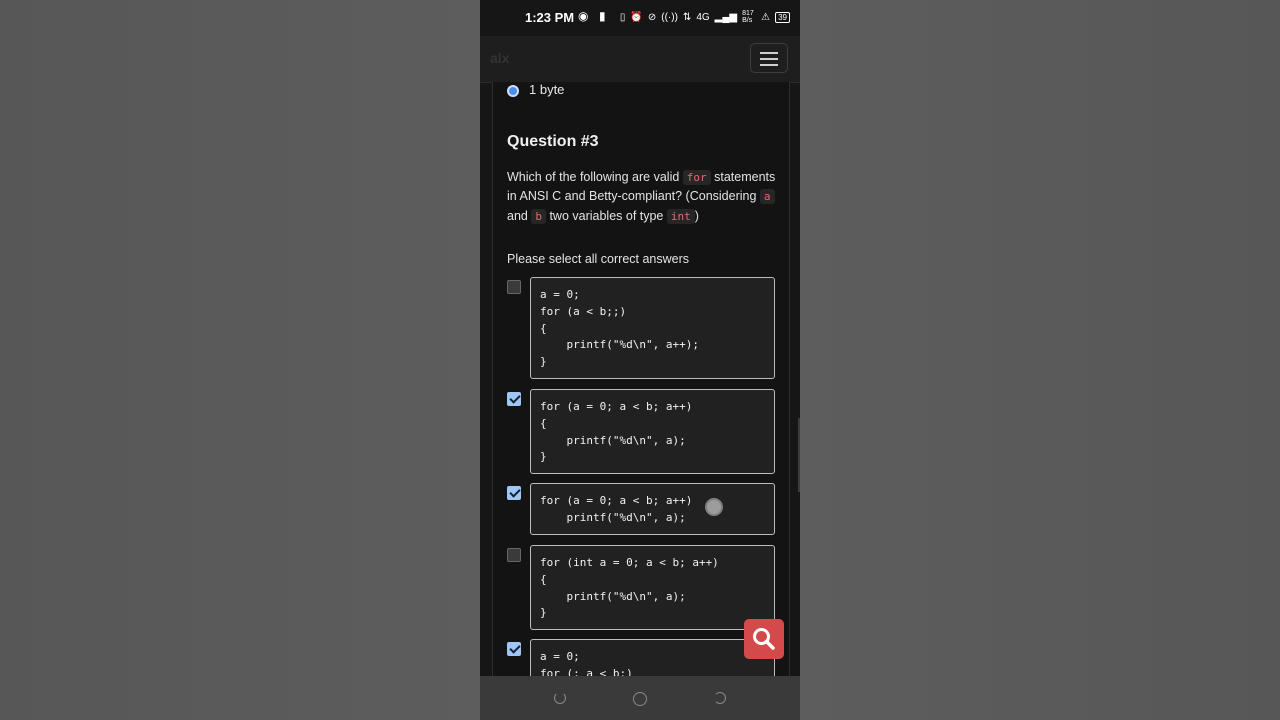 The image size is (1280, 720). I want to click on notification-icon: ▮, so click(602, 16).